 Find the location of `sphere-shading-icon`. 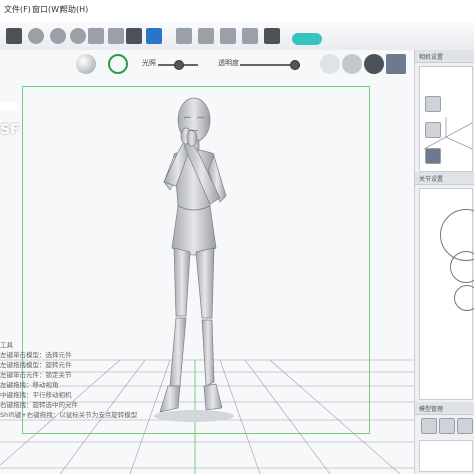

sphere-shading-icon is located at coordinates (86, 64).